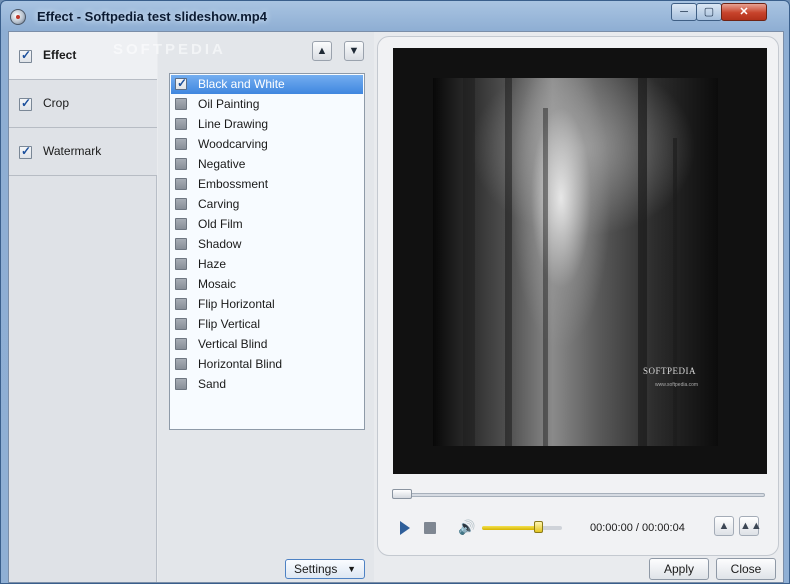 The image size is (790, 584). What do you see at coordinates (322, 51) in the screenshot?
I see `move-up-button: ▲` at bounding box center [322, 51].